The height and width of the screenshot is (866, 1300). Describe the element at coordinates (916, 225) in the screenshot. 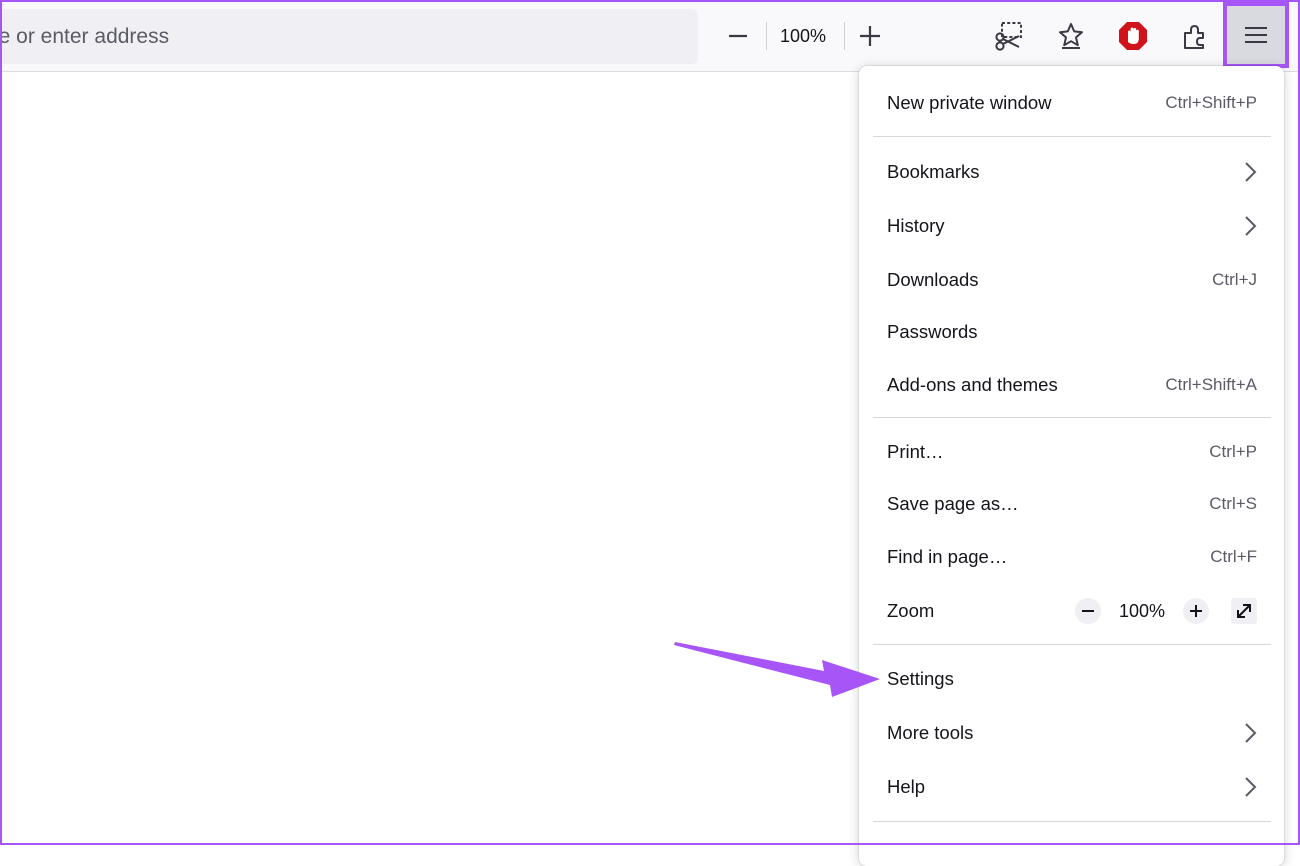

I see `menu-item-label: History` at that location.